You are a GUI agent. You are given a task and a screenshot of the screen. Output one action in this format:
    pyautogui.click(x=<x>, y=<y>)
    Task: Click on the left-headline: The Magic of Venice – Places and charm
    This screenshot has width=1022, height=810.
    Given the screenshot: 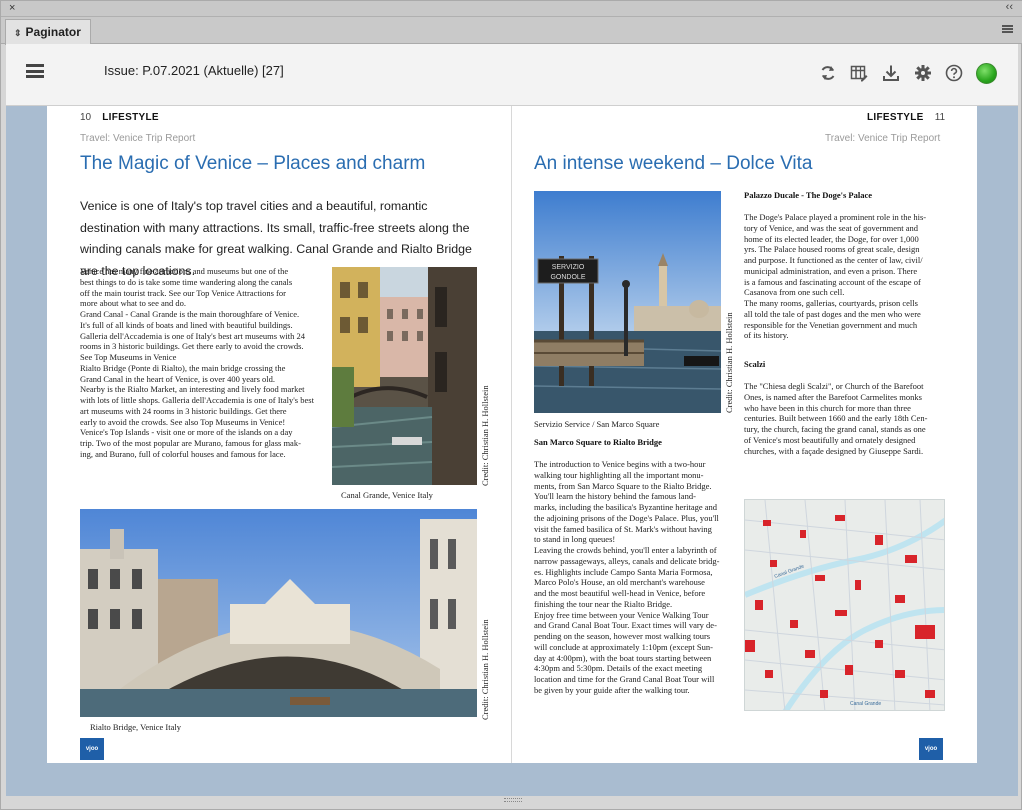 What is the action you would take?
    pyautogui.click(x=253, y=163)
    